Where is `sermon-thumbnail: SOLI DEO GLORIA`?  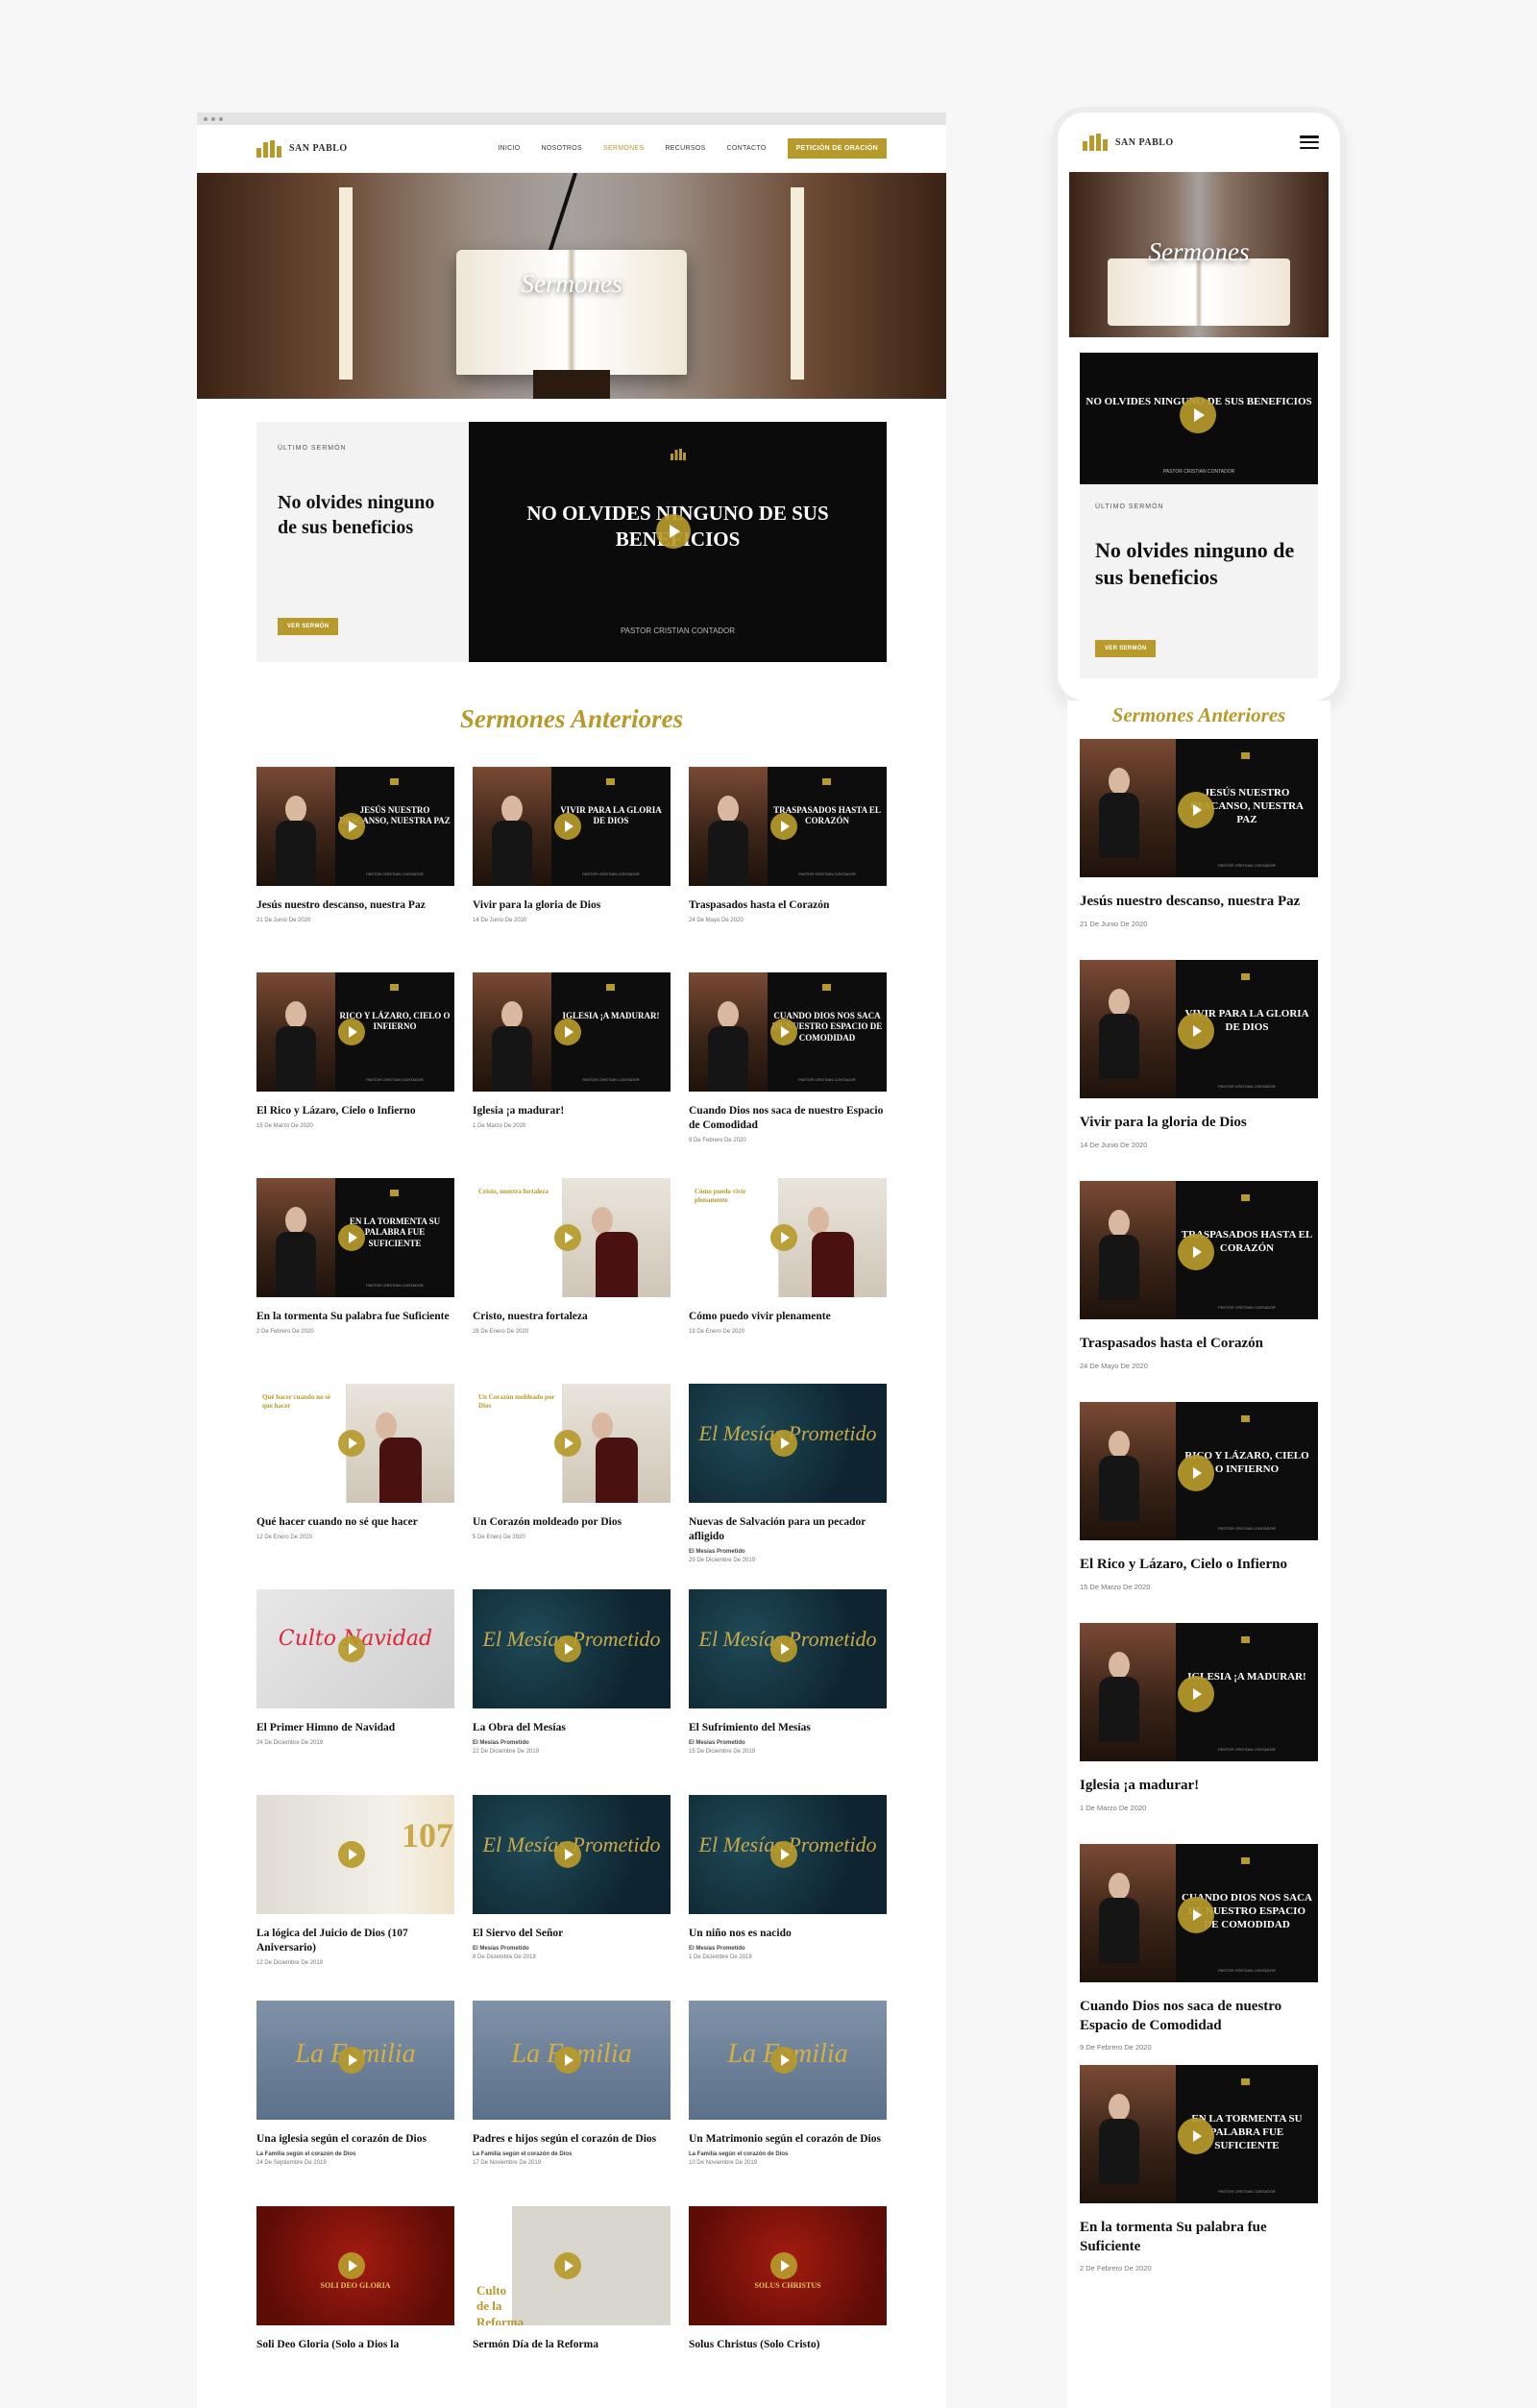 sermon-thumbnail: SOLI DEO GLORIA is located at coordinates (355, 2266).